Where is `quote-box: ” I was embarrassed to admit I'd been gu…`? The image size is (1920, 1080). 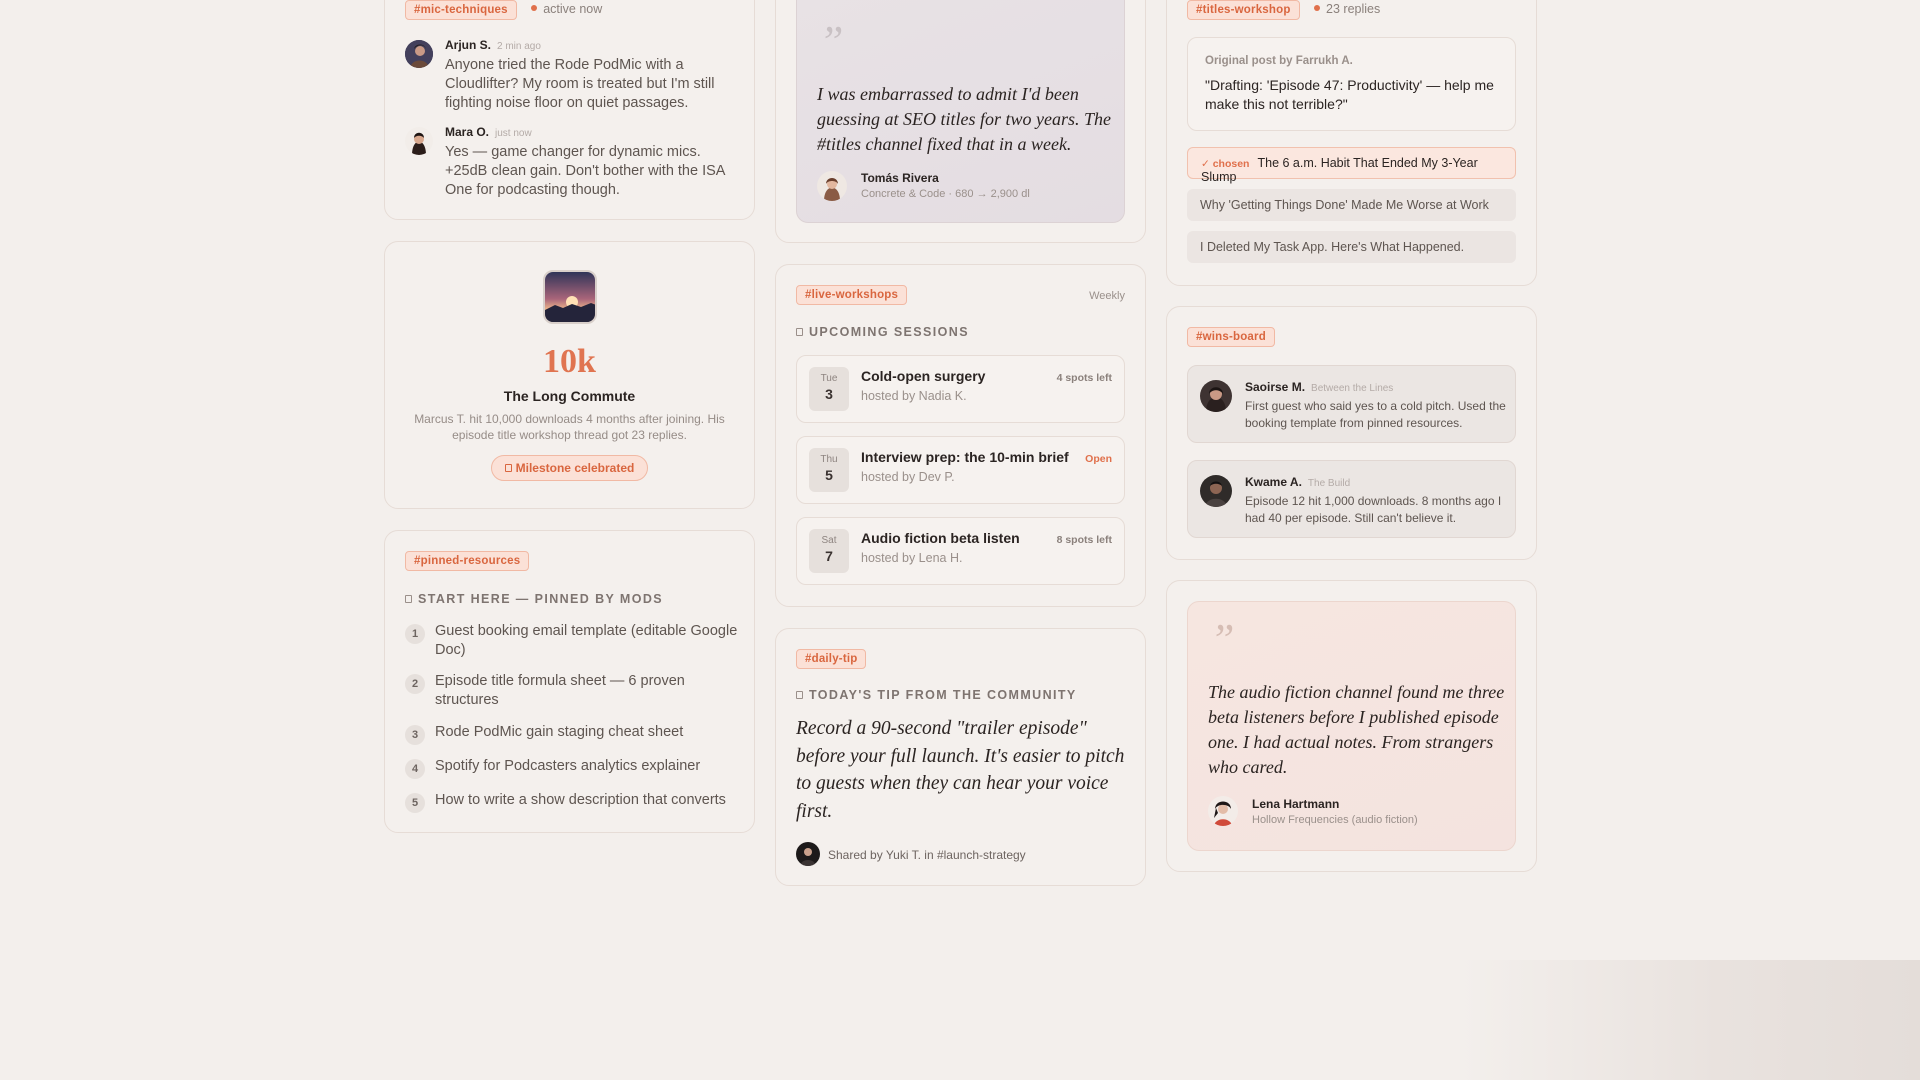 quote-box: ” I was embarrassed to admit I'd been gu… is located at coordinates (960, 111).